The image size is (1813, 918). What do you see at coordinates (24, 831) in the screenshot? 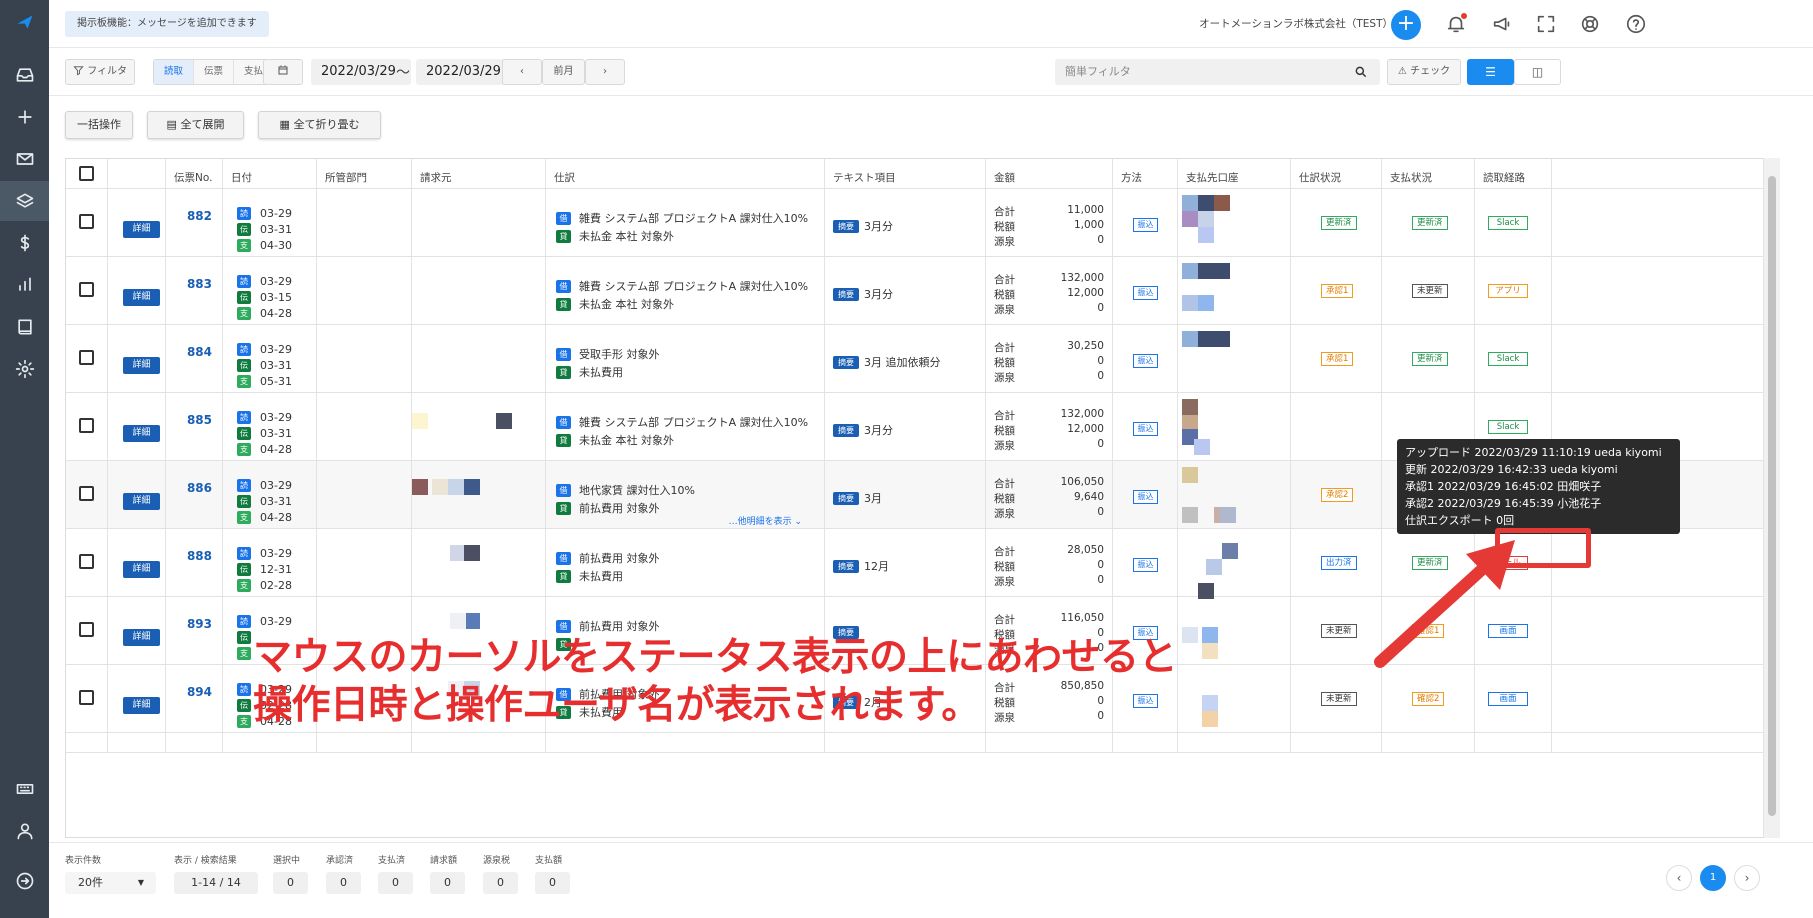
I see `user-icon` at bounding box center [24, 831].